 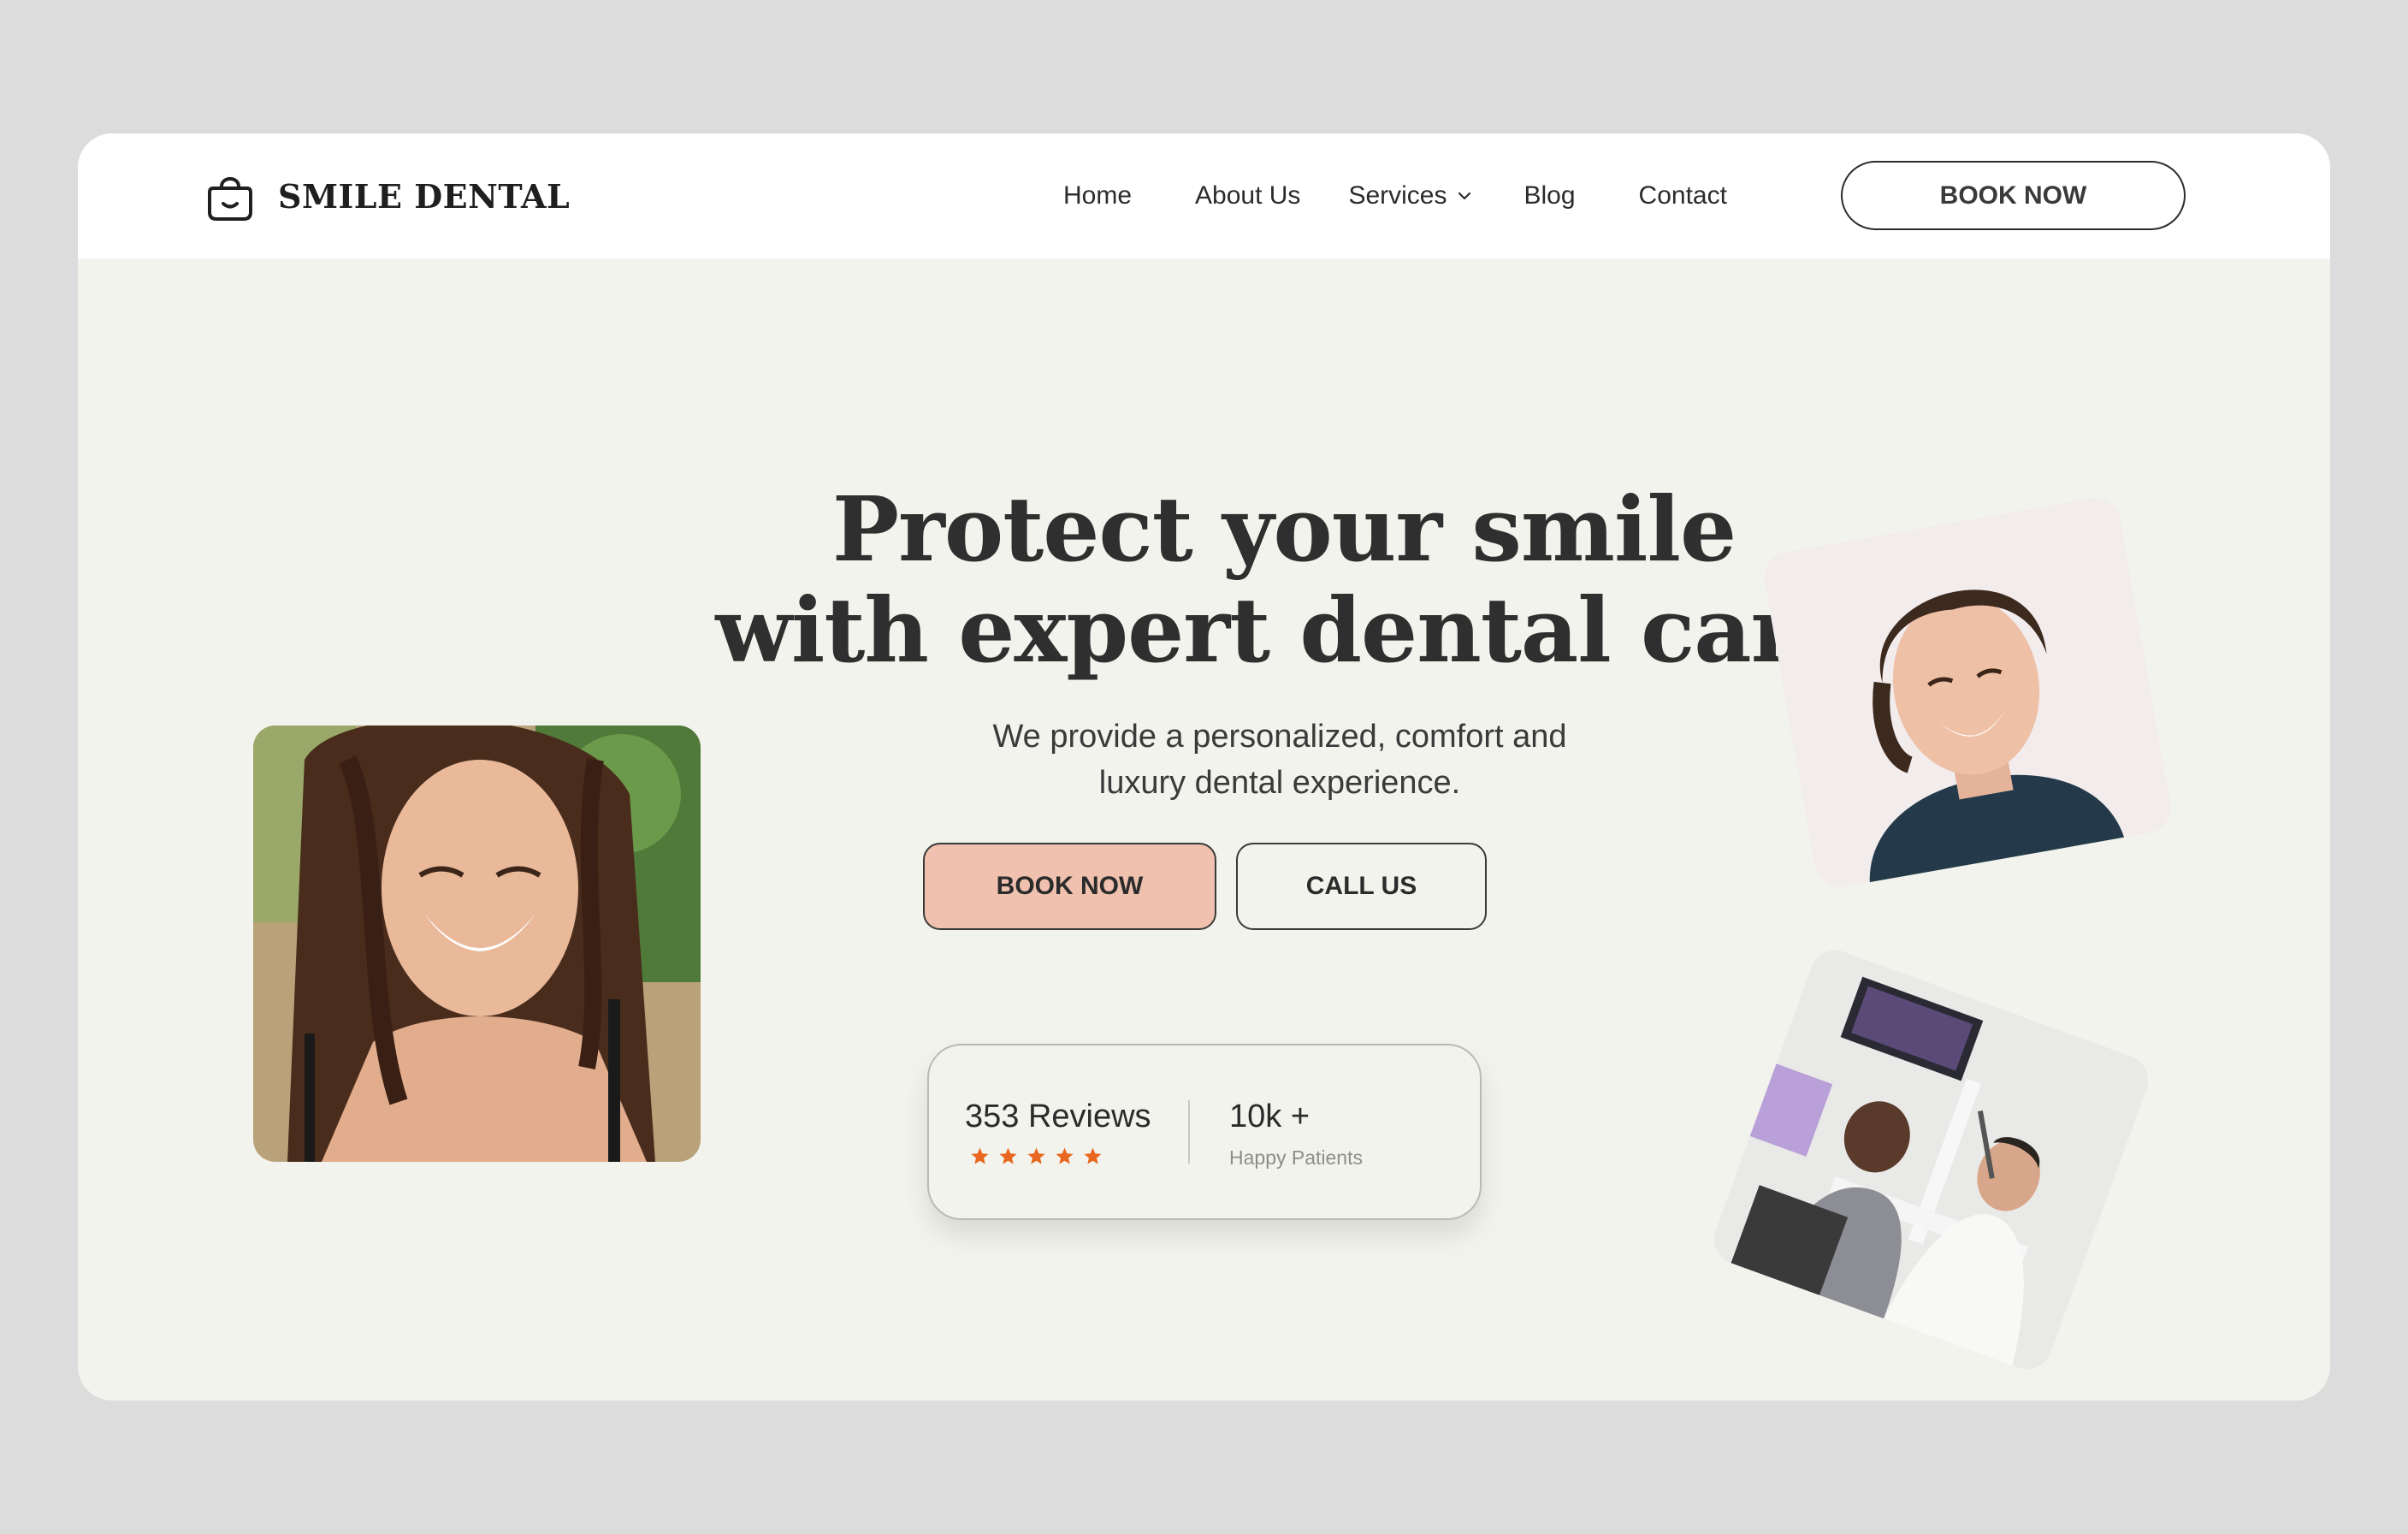 I want to click on patients-label: Happy Patients, so click(x=1296, y=1157).